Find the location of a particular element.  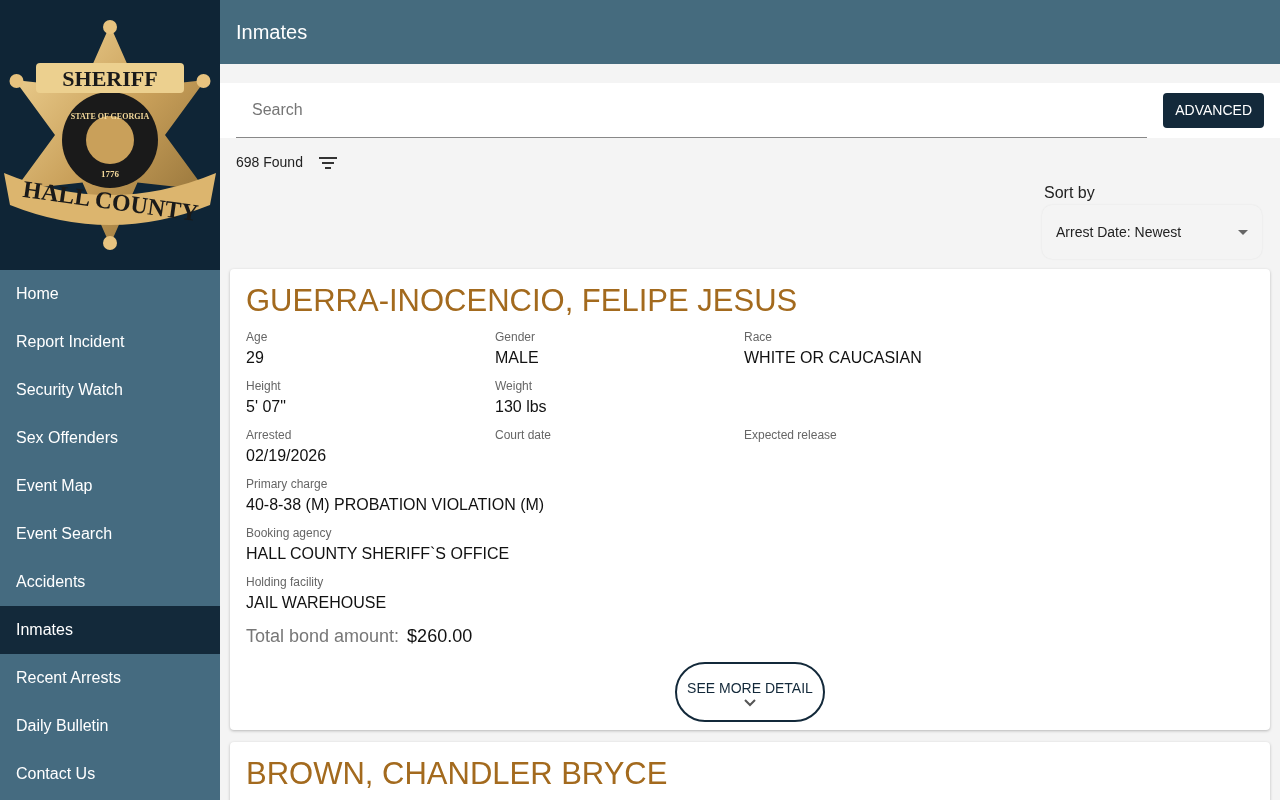

field-value: JAIL WAREHOUSE is located at coordinates (316, 603).